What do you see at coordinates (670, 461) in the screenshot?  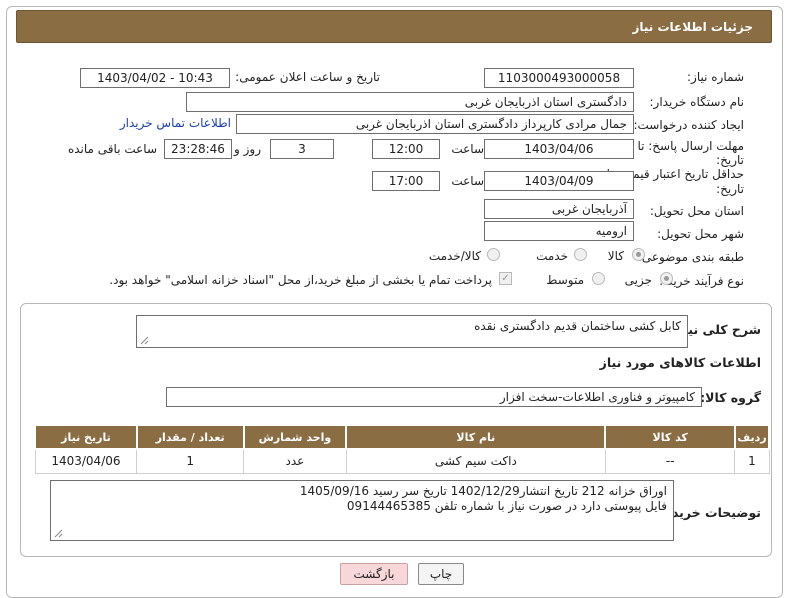 I see `cell-code: --` at bounding box center [670, 461].